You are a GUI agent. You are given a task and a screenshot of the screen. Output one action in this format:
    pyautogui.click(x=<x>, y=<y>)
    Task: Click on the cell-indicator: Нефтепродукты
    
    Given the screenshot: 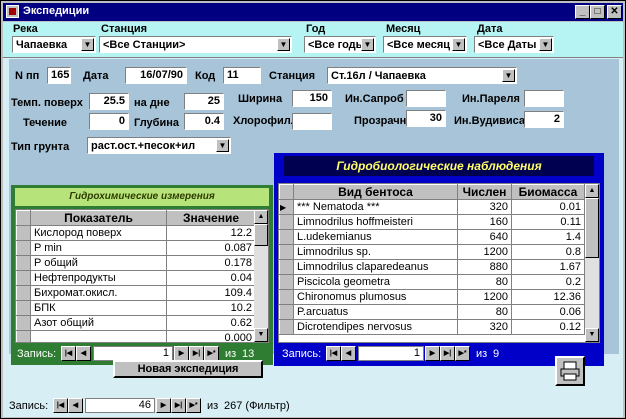 What is the action you would take?
    pyautogui.click(x=98, y=278)
    